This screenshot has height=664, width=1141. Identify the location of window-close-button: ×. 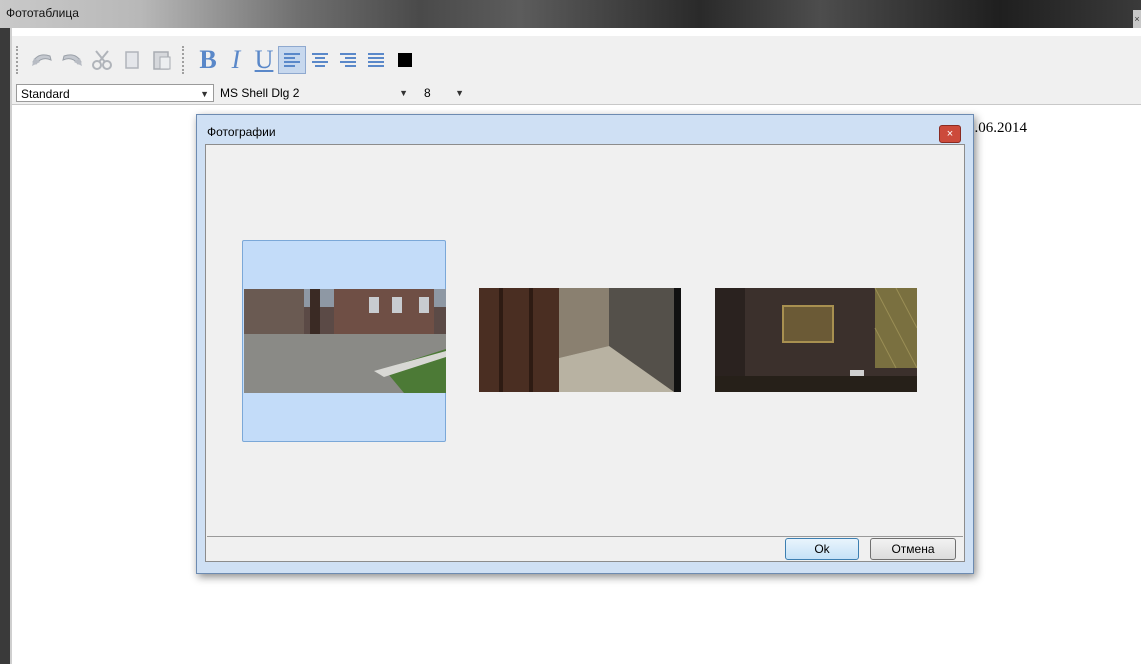
(1137, 19).